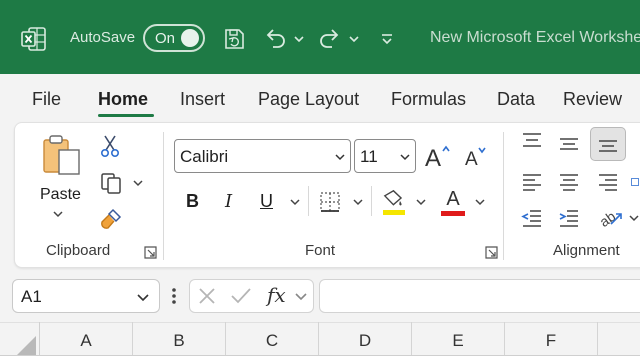 The image size is (640, 360). I want to click on font-name-chevron-down-icon, so click(340, 157).